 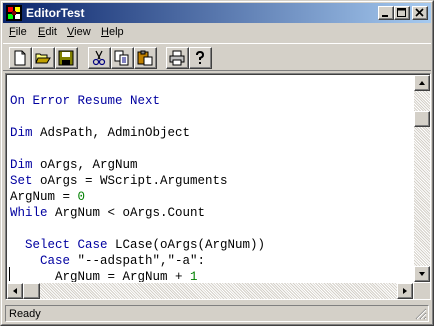 What do you see at coordinates (44, 197) in the screenshot?
I see `code-text: ArgNum =` at bounding box center [44, 197].